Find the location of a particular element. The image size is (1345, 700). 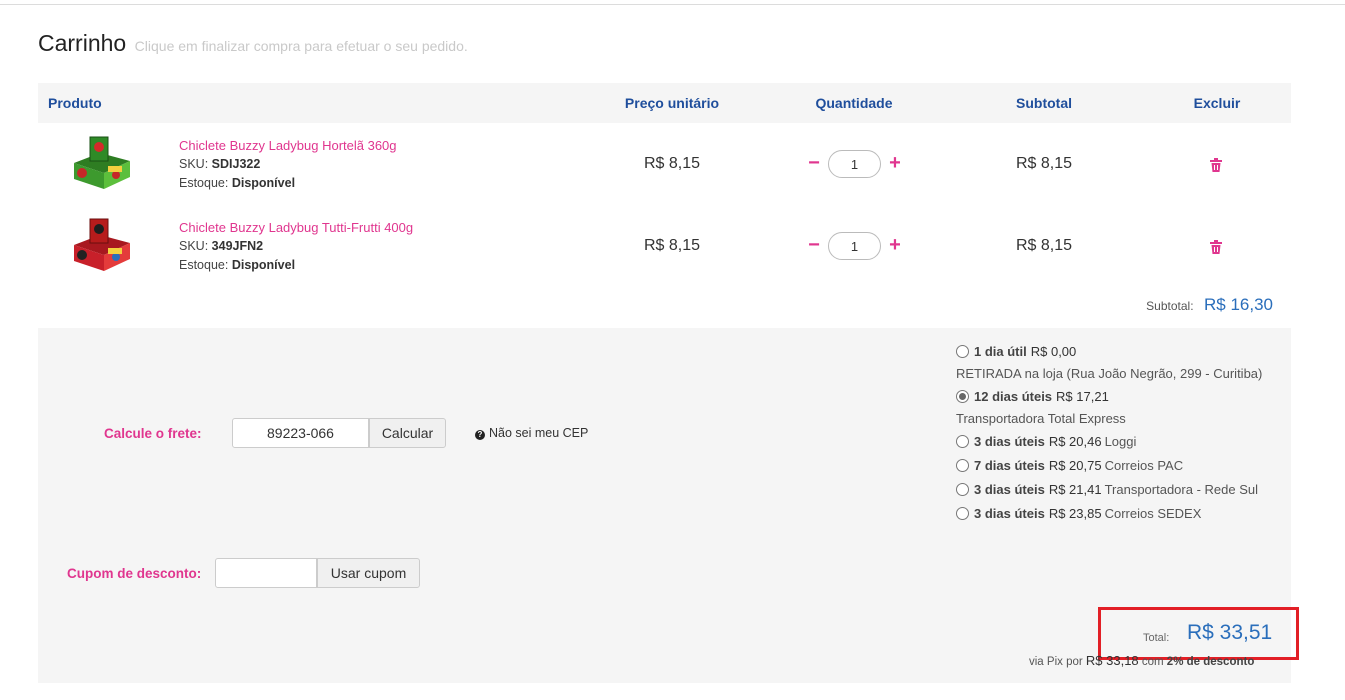

question-icon: ? is located at coordinates (480, 435).